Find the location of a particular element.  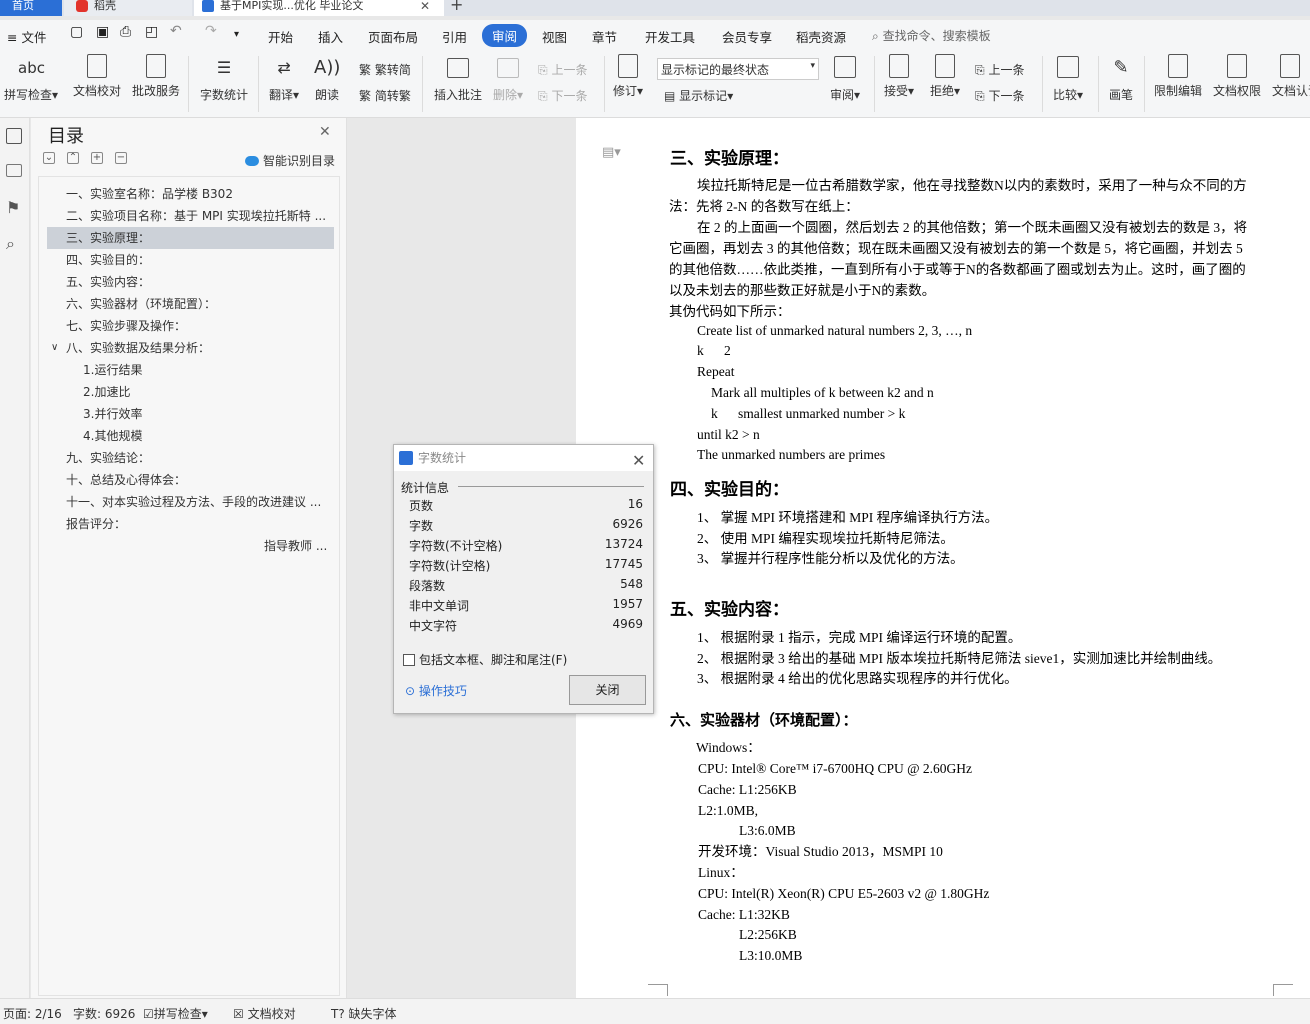

doc-proof-button: 文档校对 is located at coordinates (97, 76).